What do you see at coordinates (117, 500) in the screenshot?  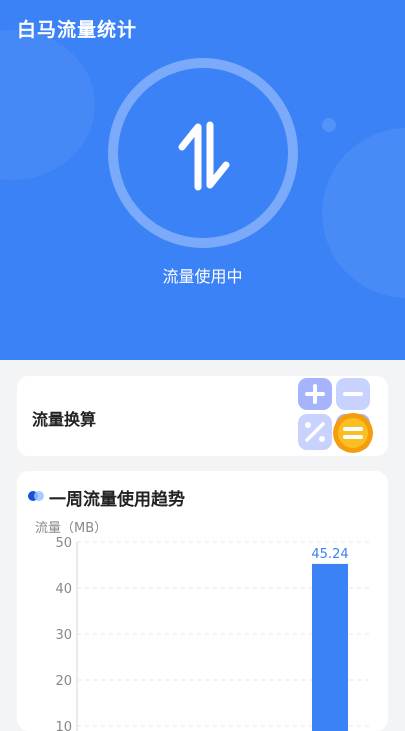 I see `weekly-trend-title: 一周流量使用趋势` at bounding box center [117, 500].